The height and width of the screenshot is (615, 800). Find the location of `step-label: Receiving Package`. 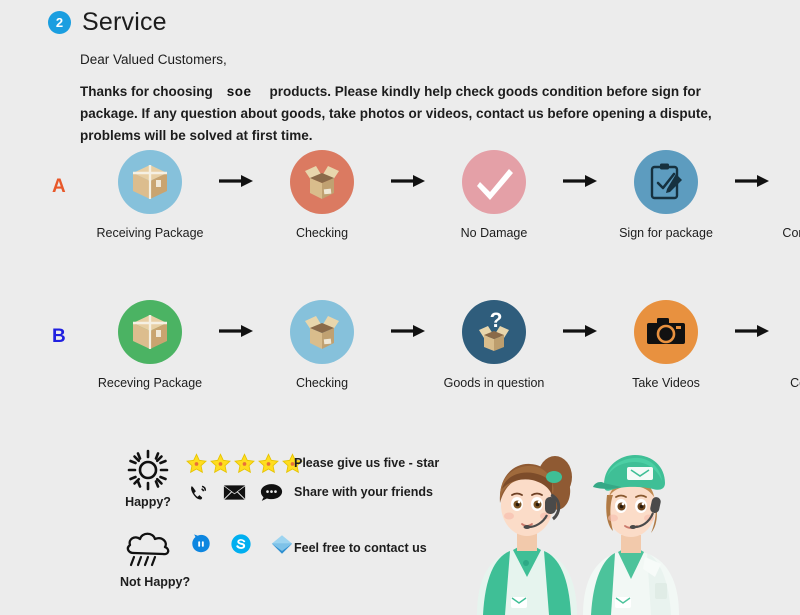

step-label: Receiving Package is located at coordinates (150, 233).